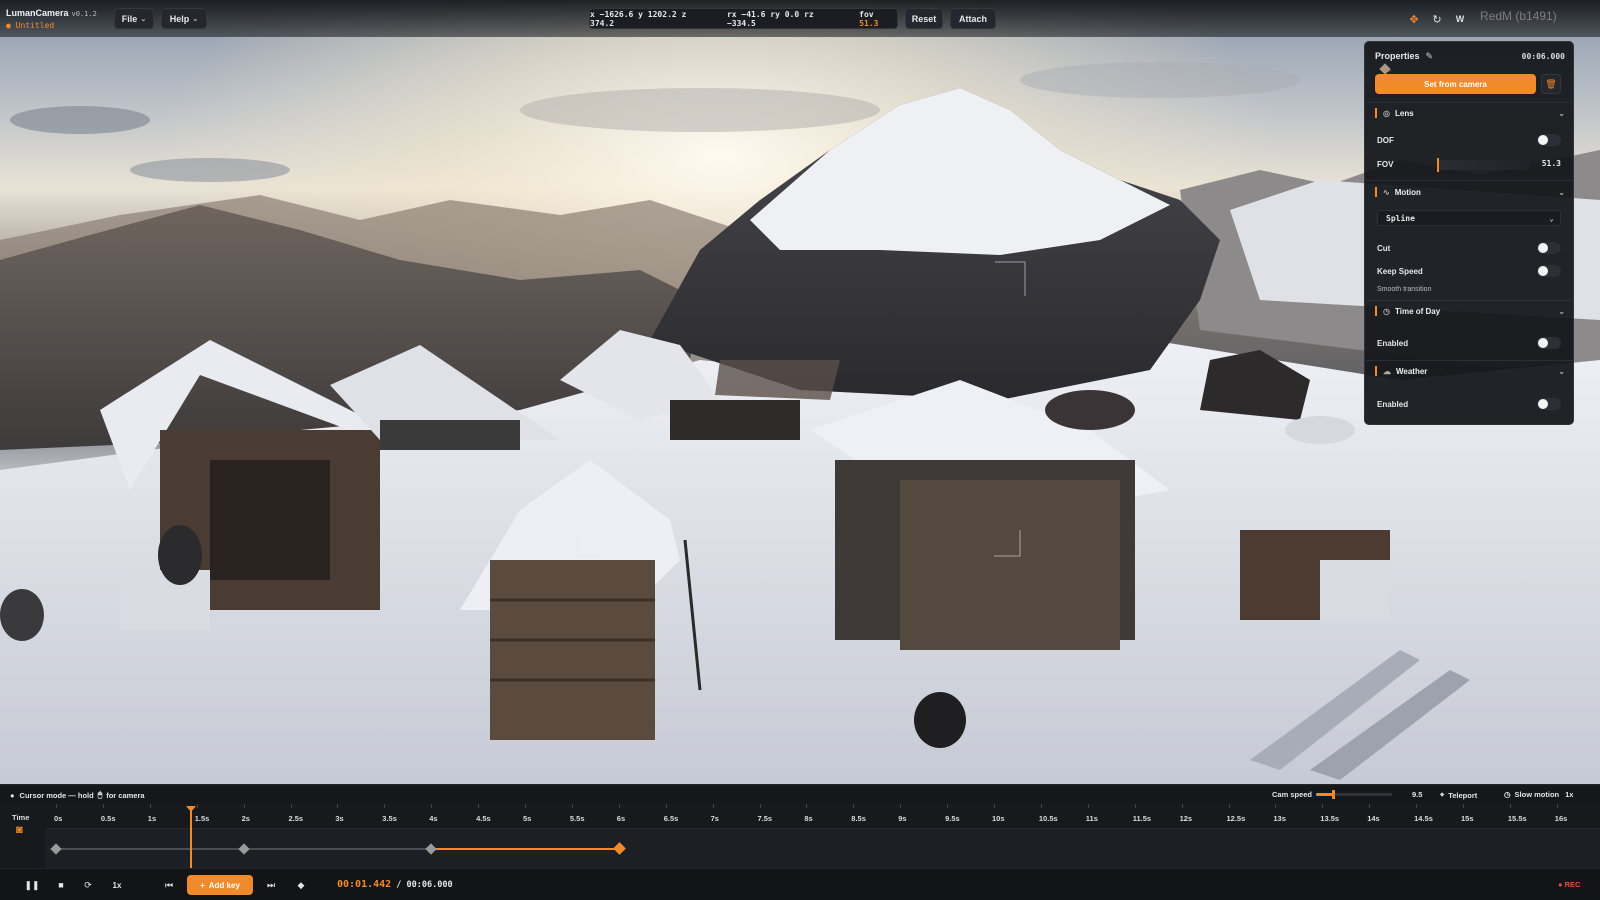  Describe the element at coordinates (1543, 271) in the screenshot. I see `toggle-knob` at that location.